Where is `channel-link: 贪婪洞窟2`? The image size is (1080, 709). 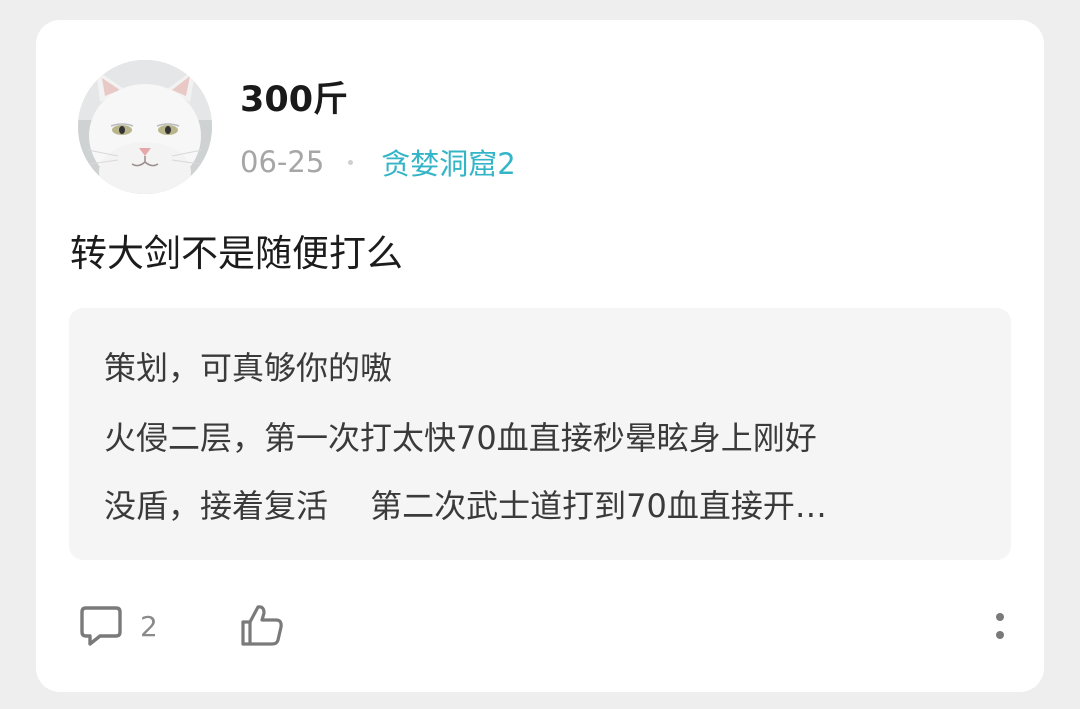
channel-link: 贪婪洞窟2 is located at coordinates (448, 162).